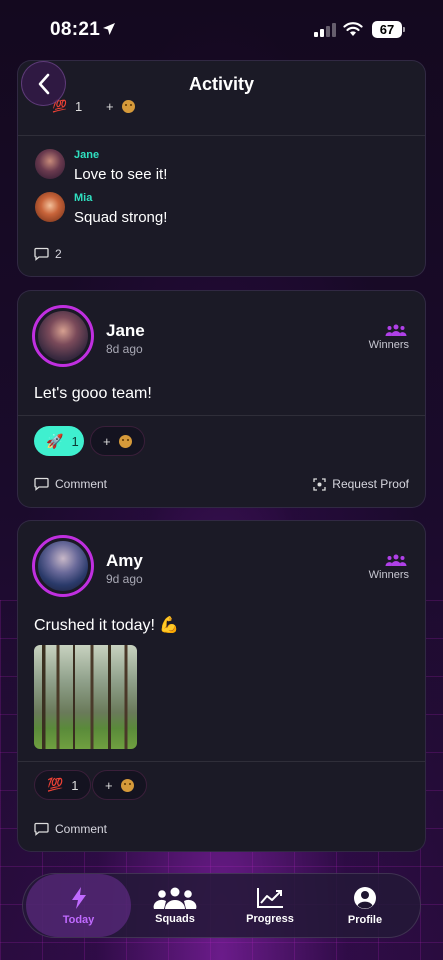 The width and height of the screenshot is (443, 960). What do you see at coordinates (221, 29) in the screenshot?
I see `status-bar: 08:21 67` at bounding box center [221, 29].